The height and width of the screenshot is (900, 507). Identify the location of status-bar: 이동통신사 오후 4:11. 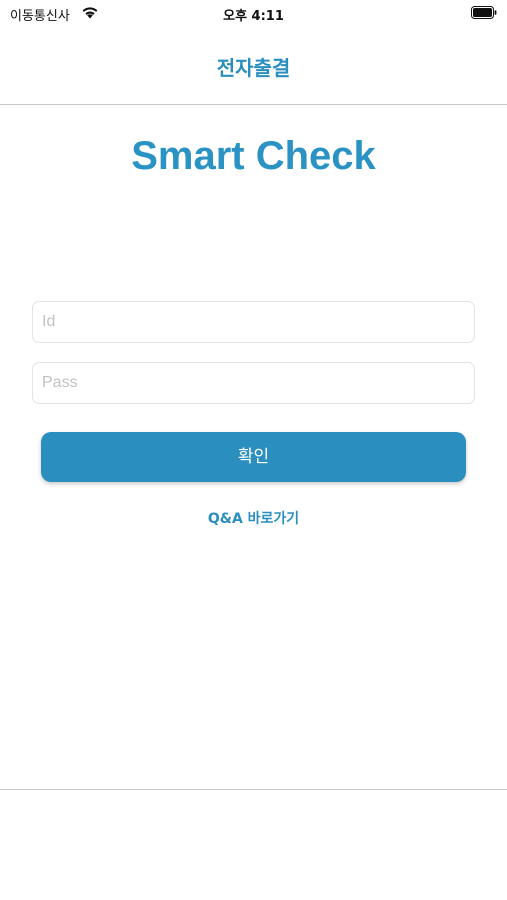
(253, 15).